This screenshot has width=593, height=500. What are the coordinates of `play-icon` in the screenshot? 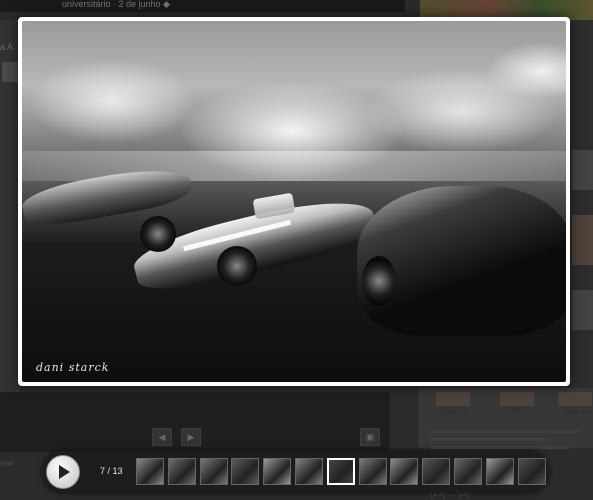 It's located at (64, 472).